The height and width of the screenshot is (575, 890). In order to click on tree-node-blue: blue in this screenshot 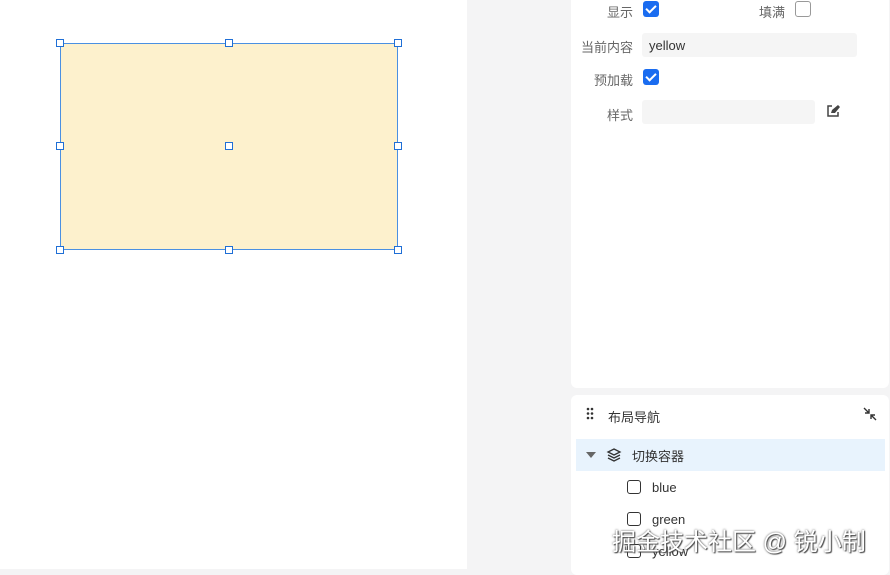, I will do `click(730, 487)`.